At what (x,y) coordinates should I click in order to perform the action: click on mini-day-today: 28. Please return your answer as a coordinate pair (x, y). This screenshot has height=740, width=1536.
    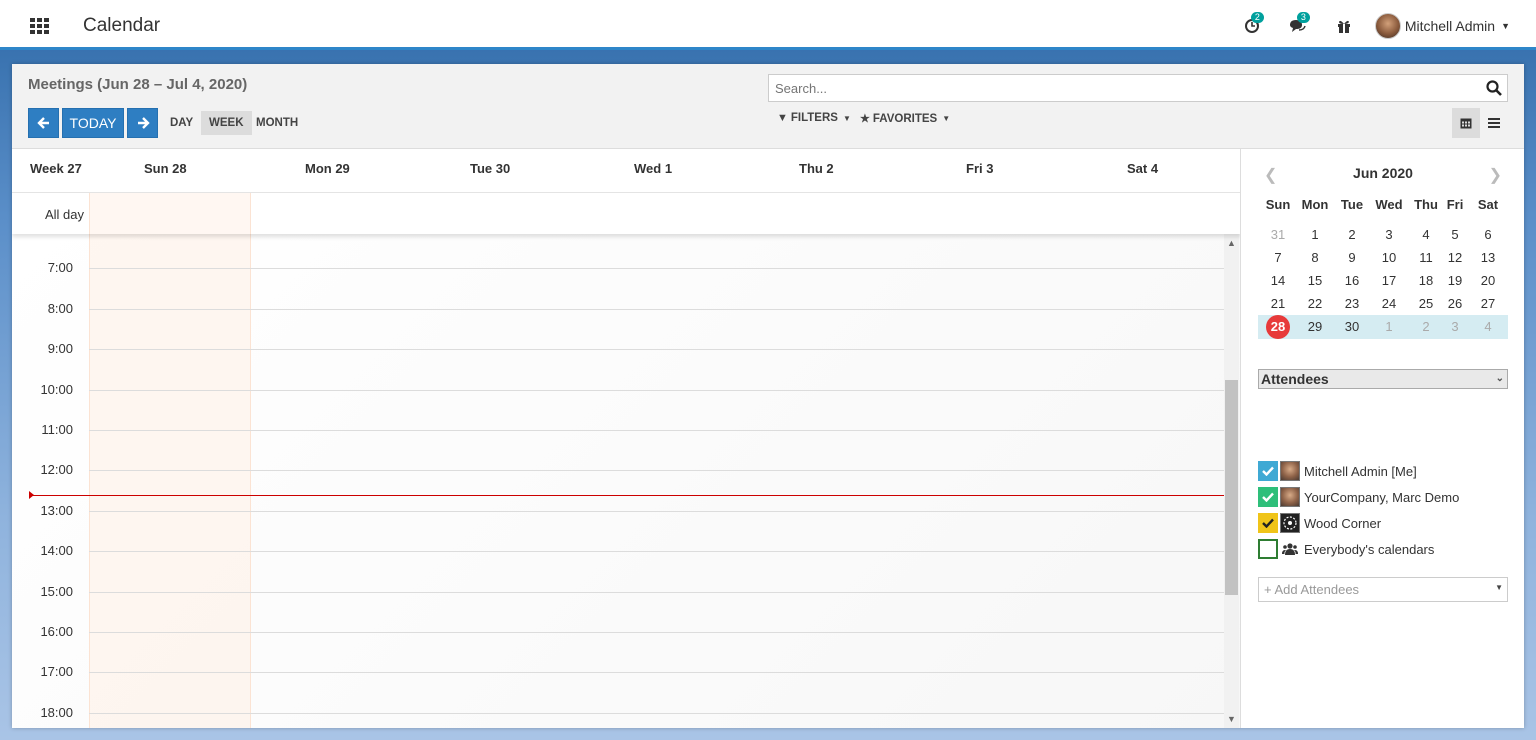
    Looking at the image, I should click on (1278, 327).